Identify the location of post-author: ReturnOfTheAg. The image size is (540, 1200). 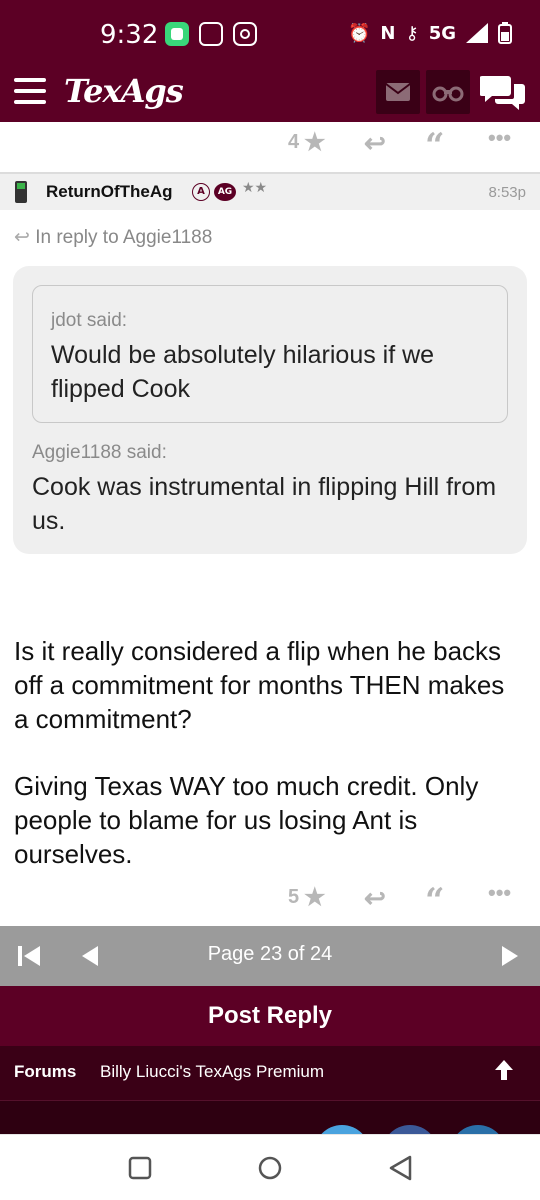
(109, 192).